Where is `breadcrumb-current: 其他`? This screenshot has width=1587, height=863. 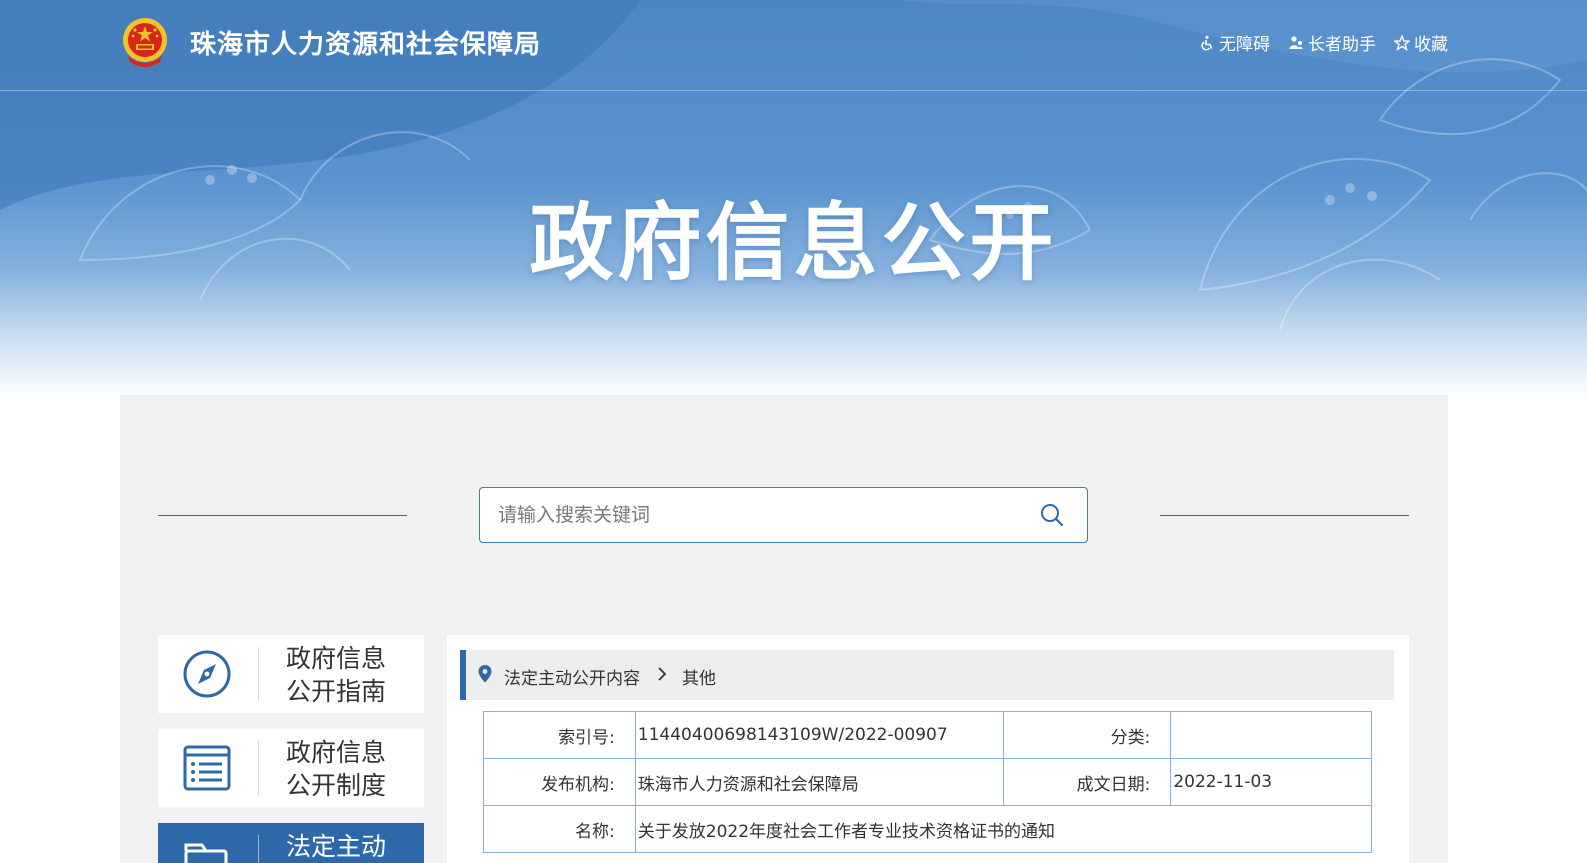 breadcrumb-current: 其他 is located at coordinates (699, 676).